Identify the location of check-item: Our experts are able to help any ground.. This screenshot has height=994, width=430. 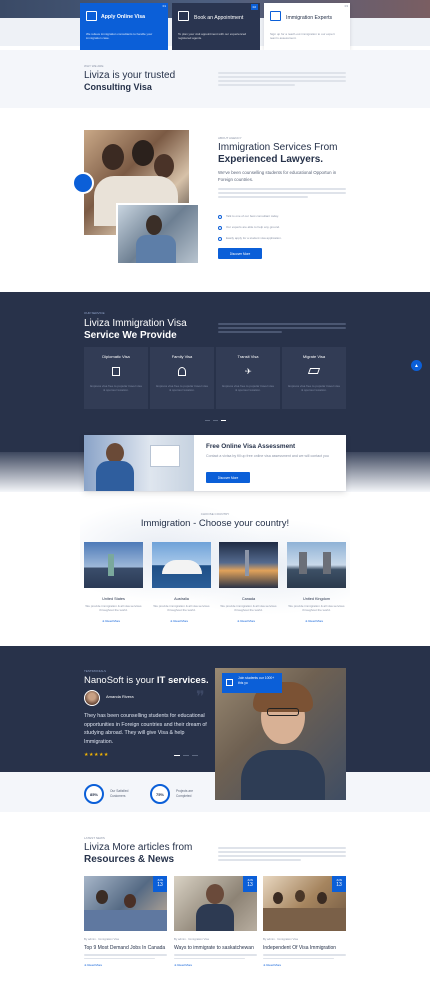
(283, 227).